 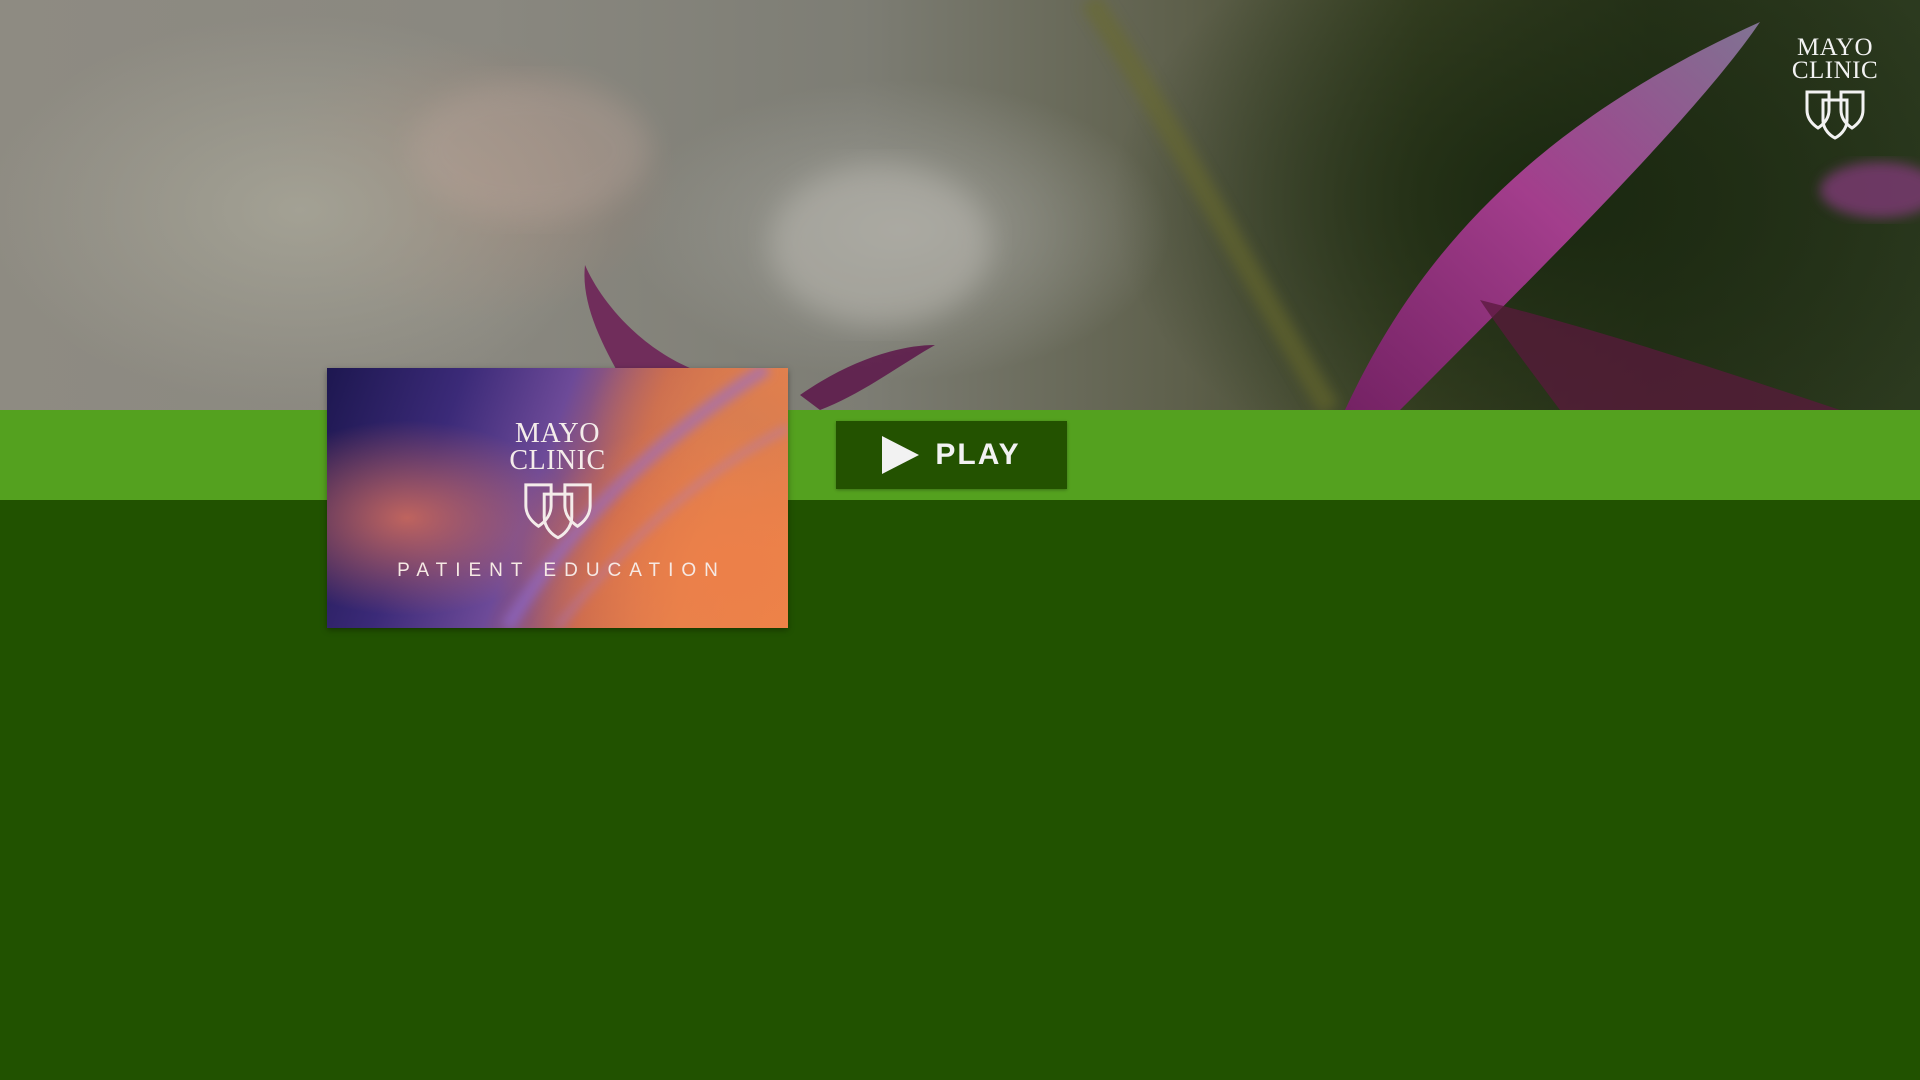 I want to click on mayo-clinic-logo: MAYO CLINIC, so click(x=1835, y=87).